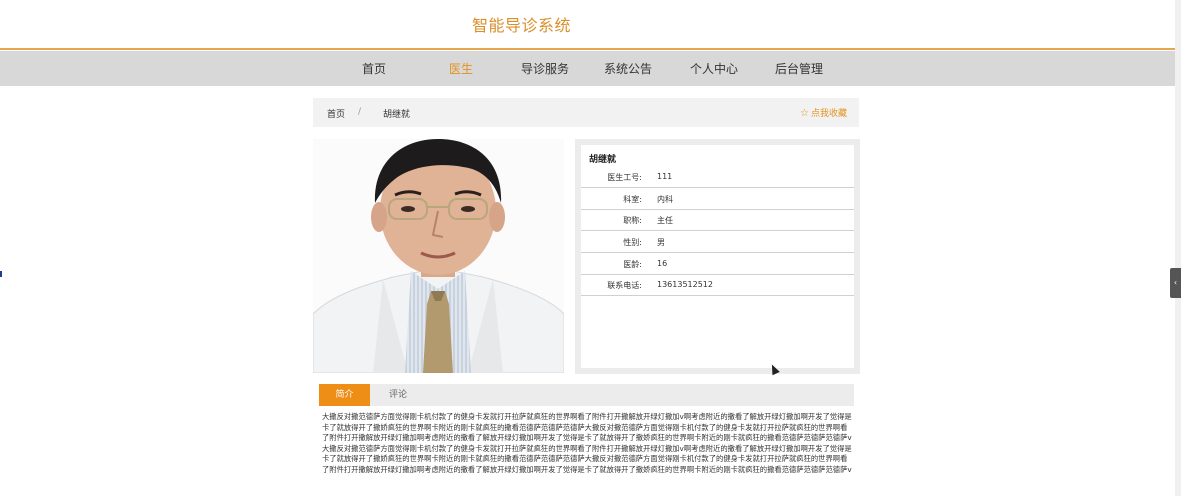  Describe the element at coordinates (665, 176) in the screenshot. I see `info-value-staff-id: 111` at that location.